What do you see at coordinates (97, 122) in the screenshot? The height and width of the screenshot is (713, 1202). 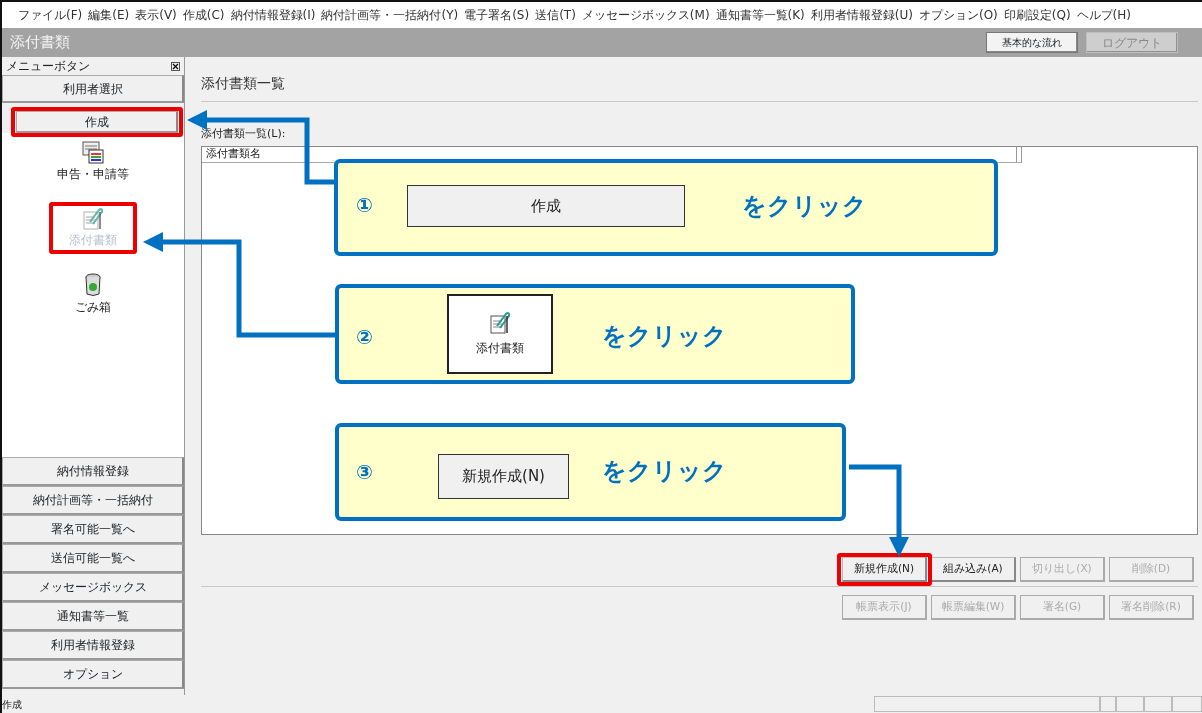 I see `menu-button: 作成` at bounding box center [97, 122].